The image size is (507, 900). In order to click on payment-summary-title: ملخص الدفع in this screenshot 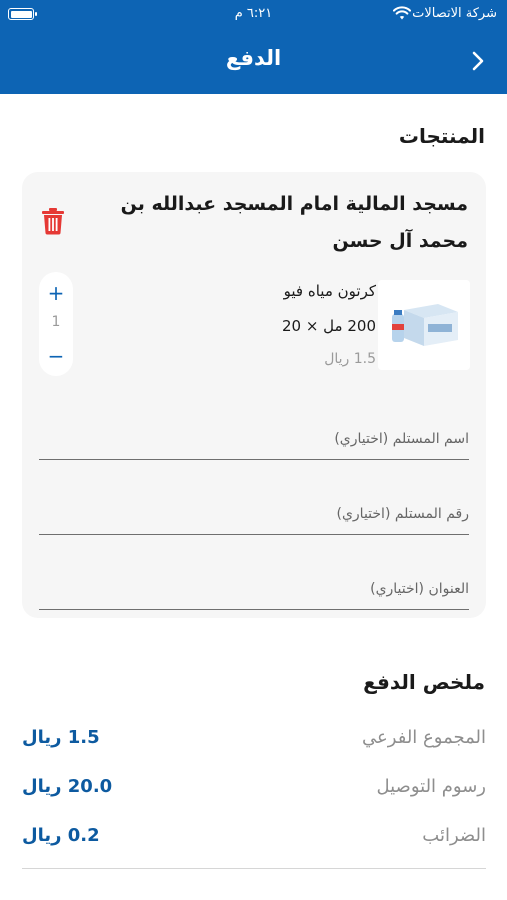, I will do `click(424, 682)`.